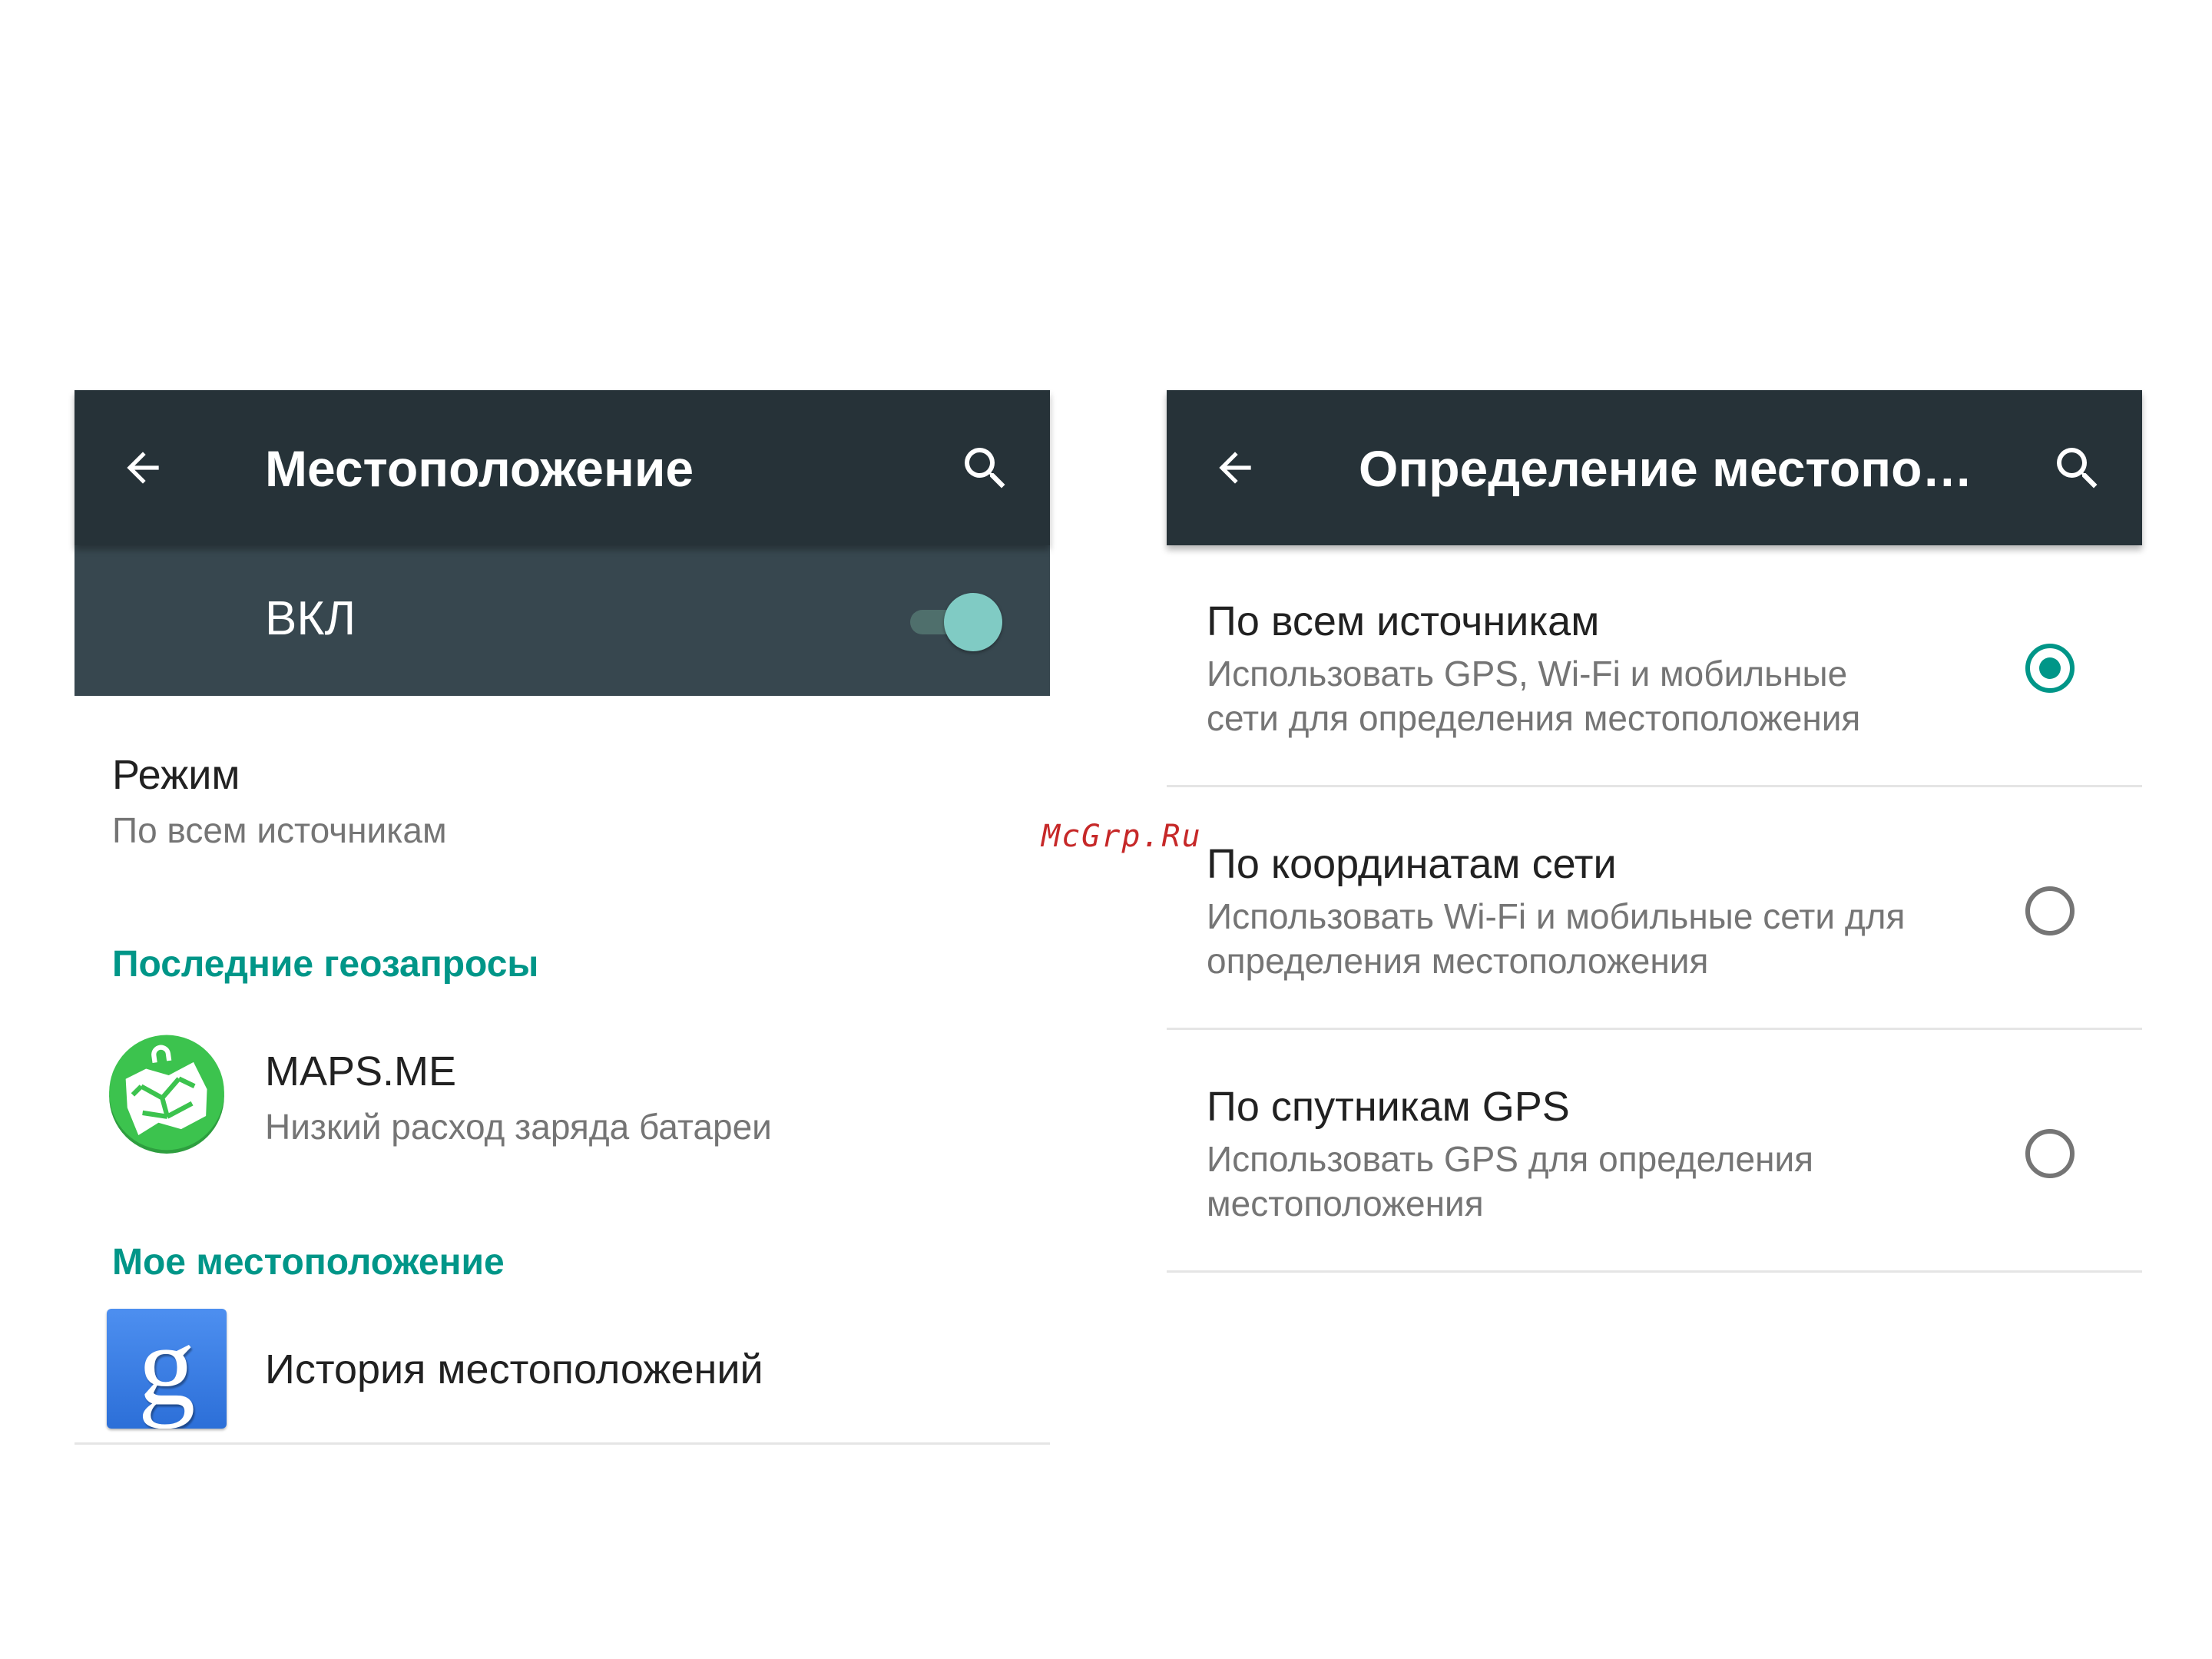 The image size is (2212, 1659). I want to click on option-title: По координатам сети, so click(1412, 864).